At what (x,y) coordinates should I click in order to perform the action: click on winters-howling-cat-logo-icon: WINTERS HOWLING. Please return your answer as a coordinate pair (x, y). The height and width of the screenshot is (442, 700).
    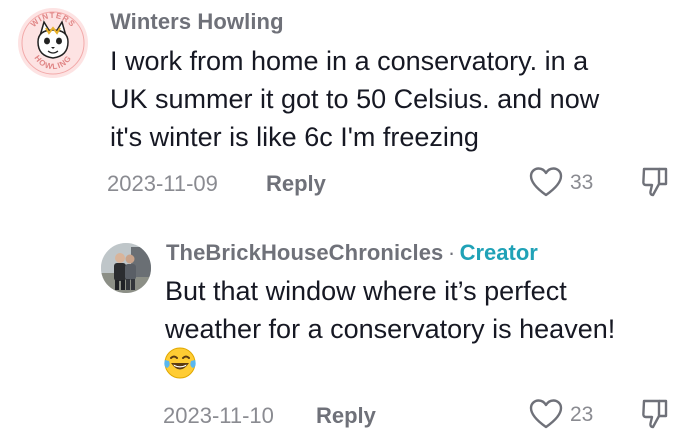
    Looking at the image, I should click on (53, 43).